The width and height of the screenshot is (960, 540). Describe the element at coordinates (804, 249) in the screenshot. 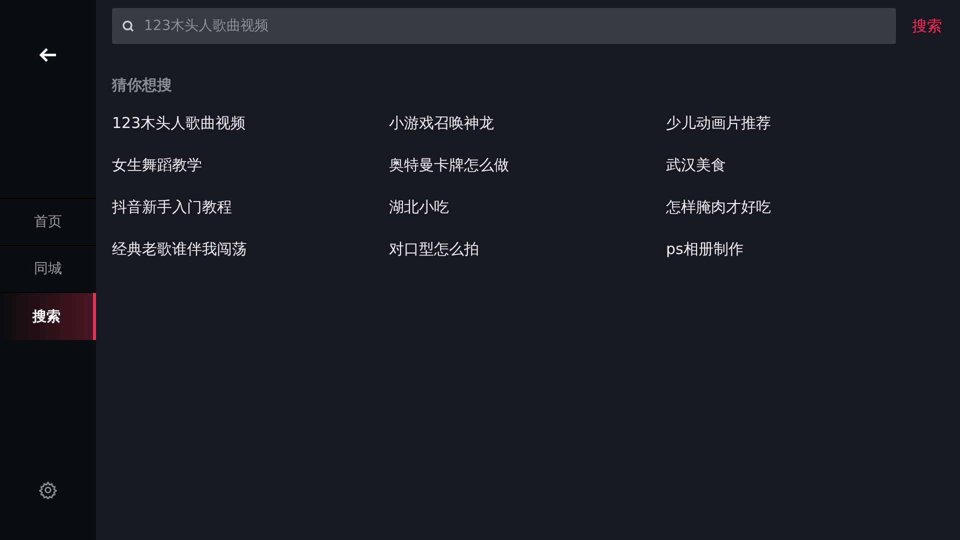

I see `suggestion-item: ps相册制作` at that location.